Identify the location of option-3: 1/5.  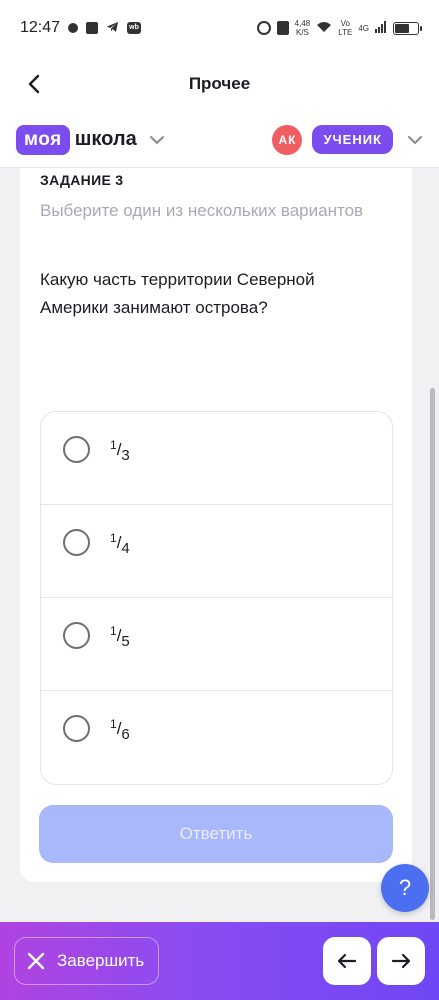
(216, 644).